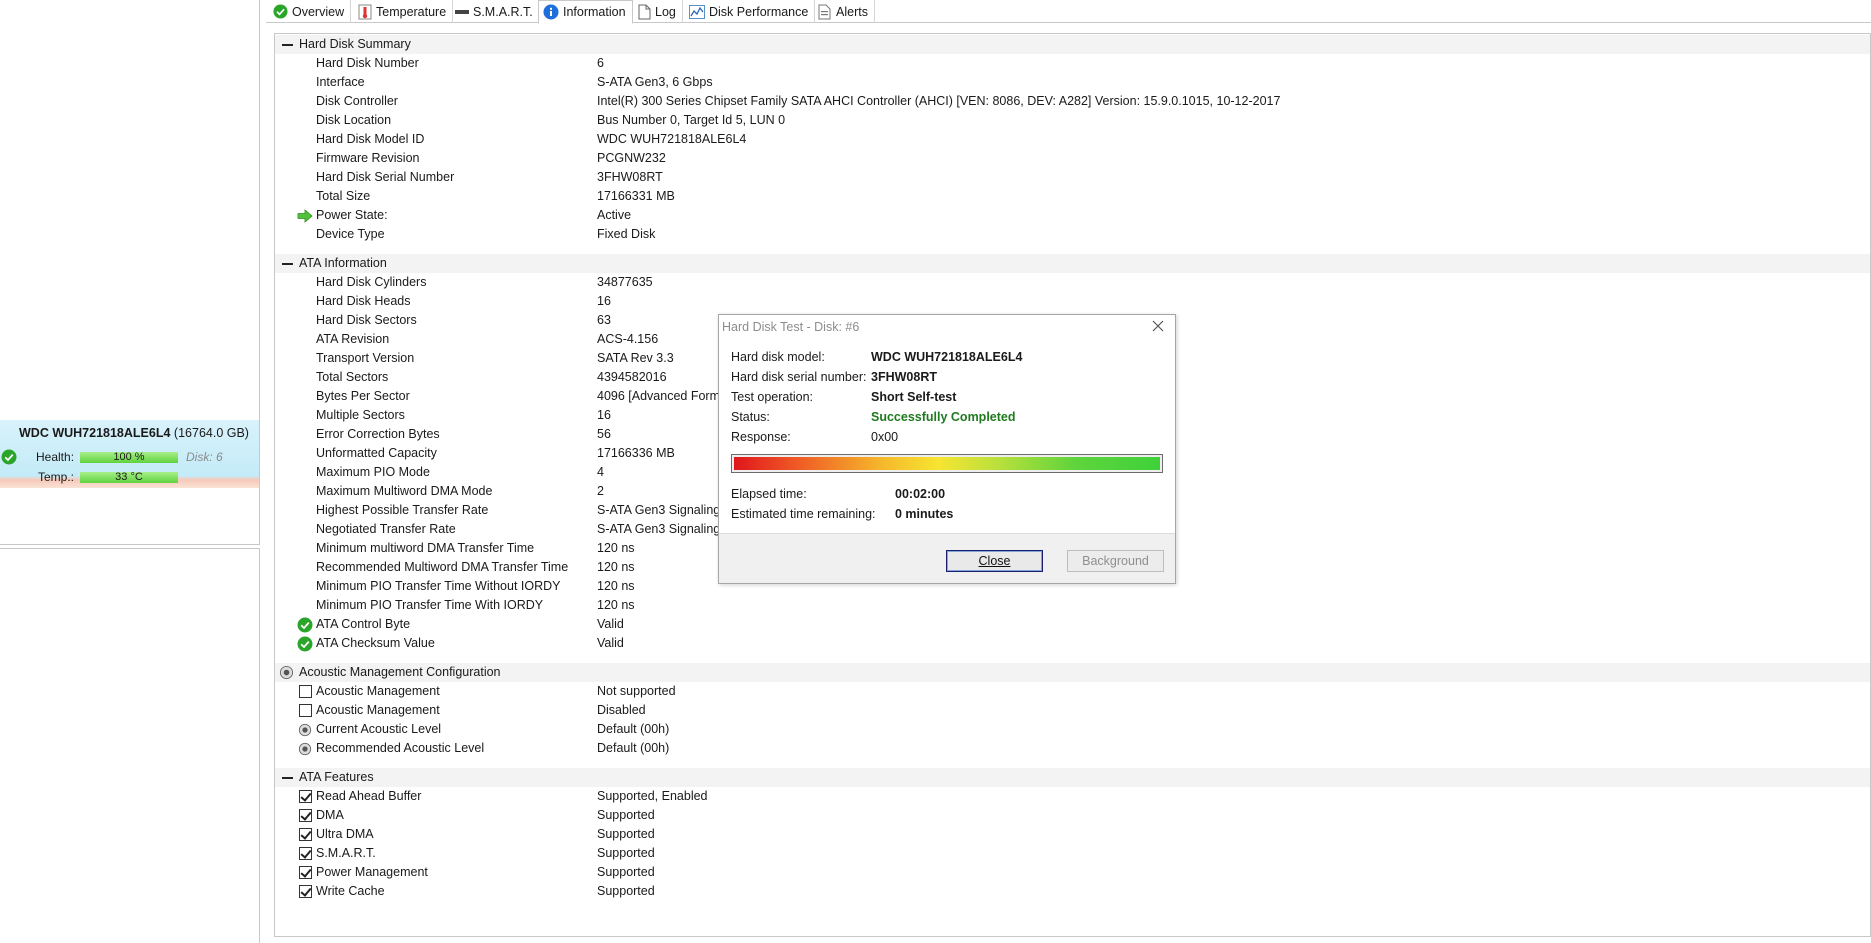 This screenshot has width=1871, height=943. Describe the element at coordinates (514, 82) in the screenshot. I see `info-row: Interface S-ATA Gen3, 6 Gbps` at that location.